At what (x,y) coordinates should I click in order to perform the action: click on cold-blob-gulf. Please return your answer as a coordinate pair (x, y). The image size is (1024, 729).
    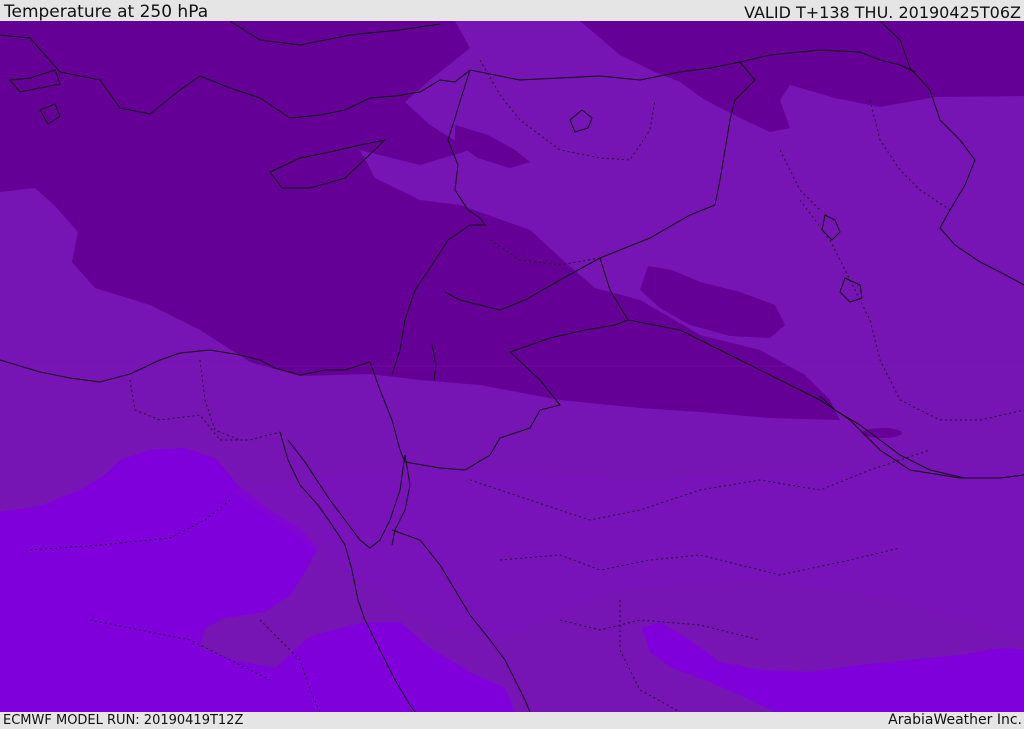
    Looking at the image, I should click on (882, 433).